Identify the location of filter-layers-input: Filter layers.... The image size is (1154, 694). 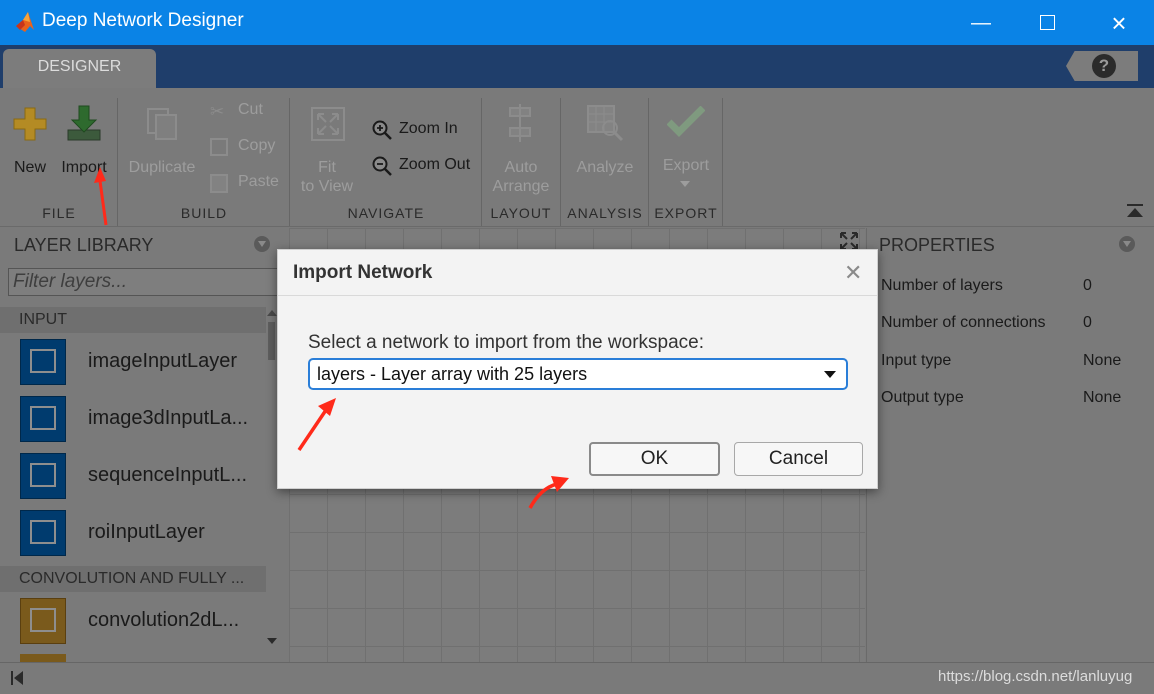
(147, 282).